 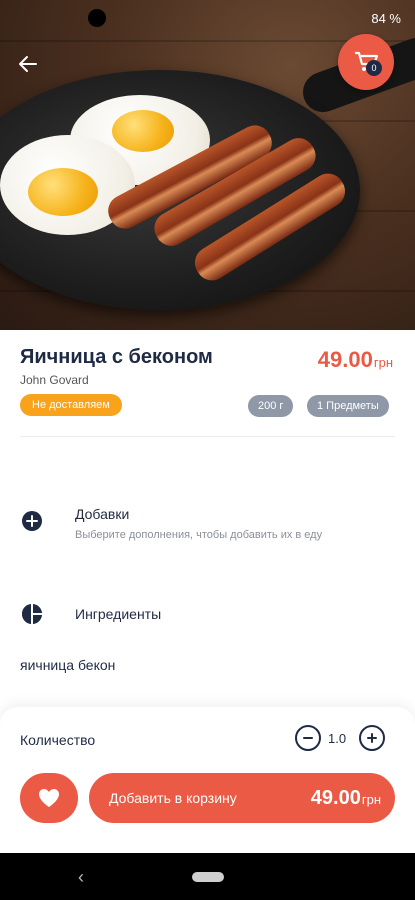 What do you see at coordinates (207, 18) in the screenshot?
I see `status-bar: 84 %` at bounding box center [207, 18].